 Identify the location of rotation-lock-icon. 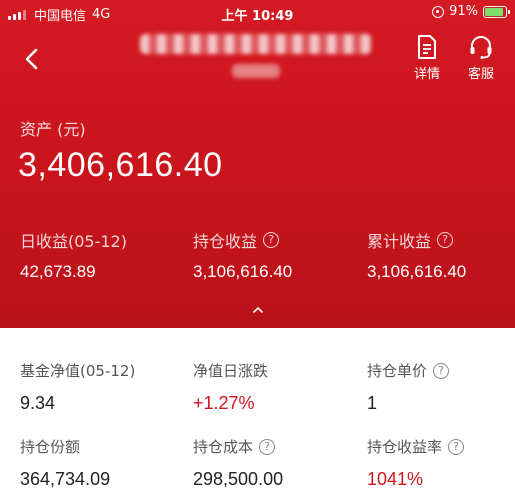
(438, 11).